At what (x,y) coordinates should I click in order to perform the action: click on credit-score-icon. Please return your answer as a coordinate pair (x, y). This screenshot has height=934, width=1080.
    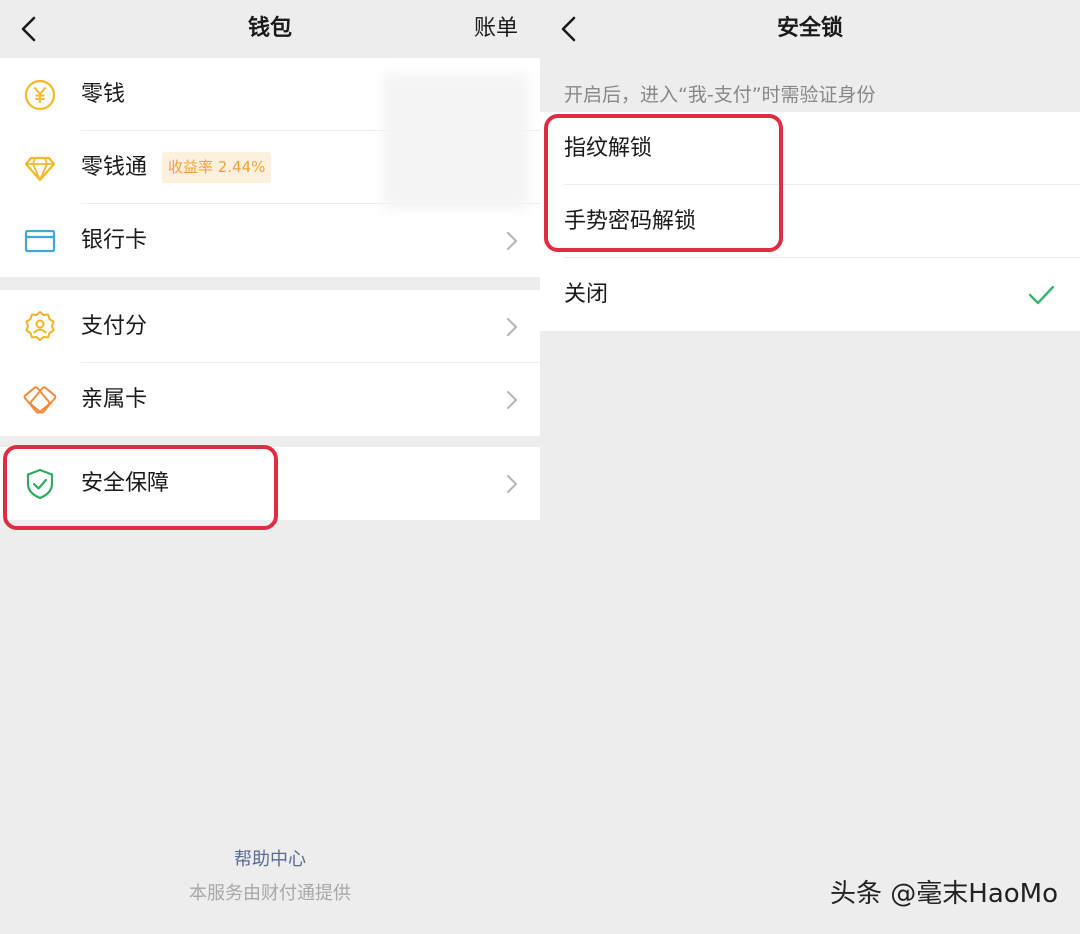
    Looking at the image, I should click on (40, 326).